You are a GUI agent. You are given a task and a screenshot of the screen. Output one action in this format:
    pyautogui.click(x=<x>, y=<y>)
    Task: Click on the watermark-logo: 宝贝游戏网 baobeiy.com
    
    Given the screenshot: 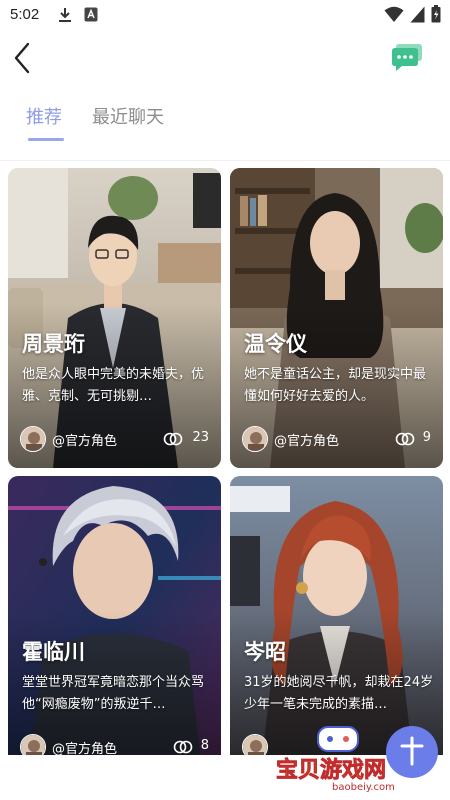 What is the action you would take?
    pyautogui.click(x=357, y=757)
    